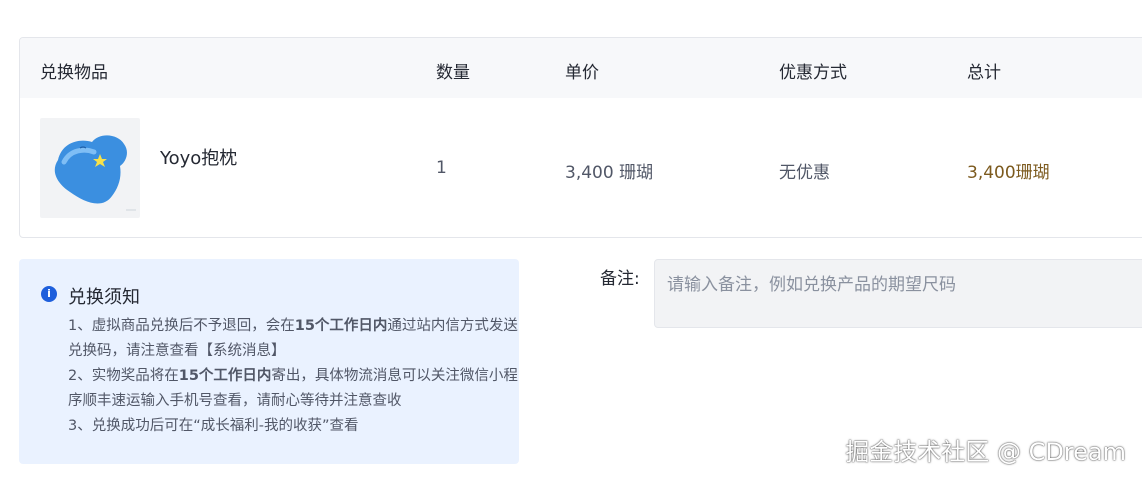  I want to click on table-header: 兑换物品 数量 单价 优惠方式 总计, so click(581, 68).